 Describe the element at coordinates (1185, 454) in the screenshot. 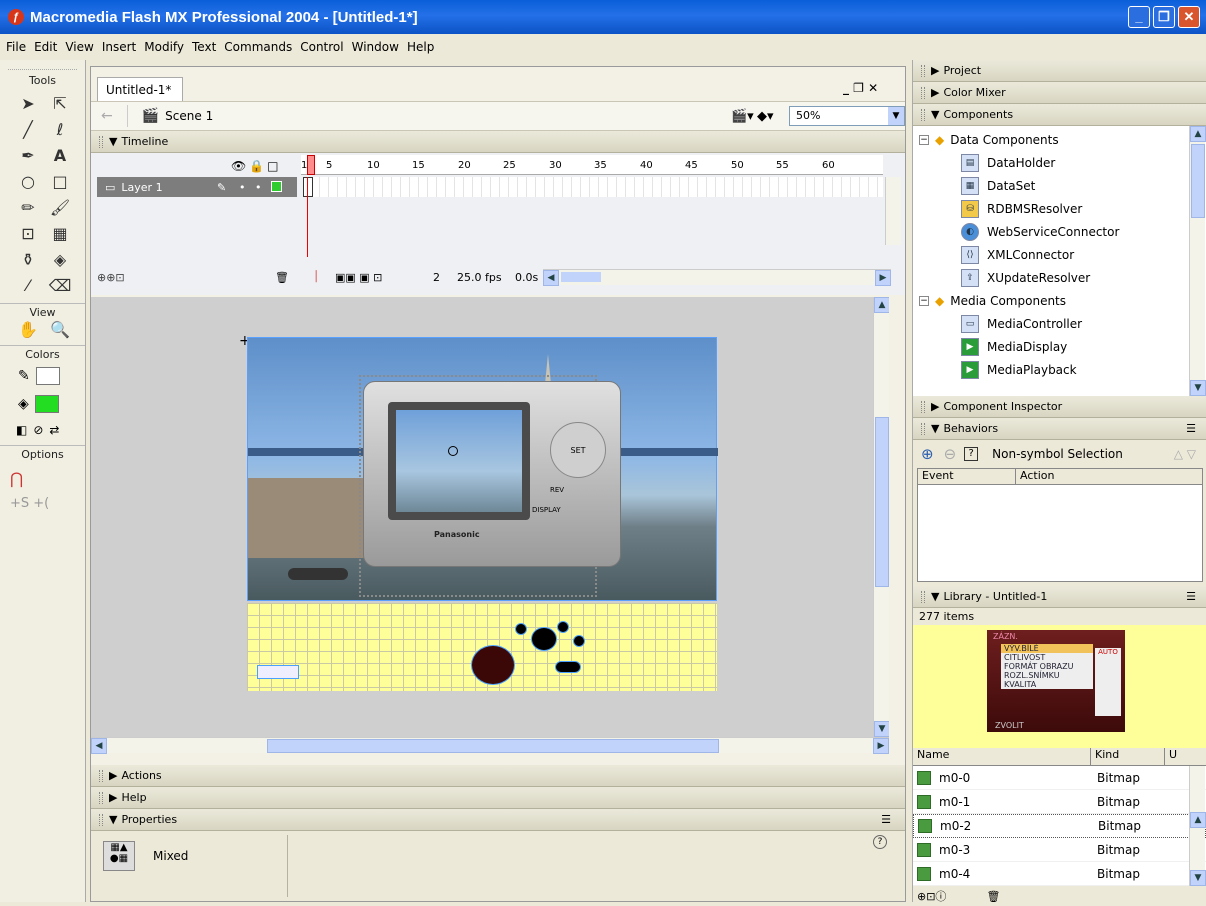

I see `move-up-down-icon: △ ▽` at that location.